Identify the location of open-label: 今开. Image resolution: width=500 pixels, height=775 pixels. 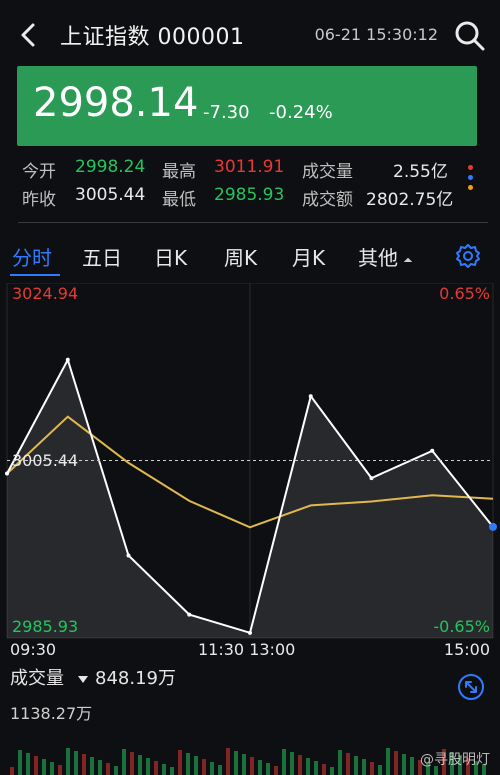
(39, 172).